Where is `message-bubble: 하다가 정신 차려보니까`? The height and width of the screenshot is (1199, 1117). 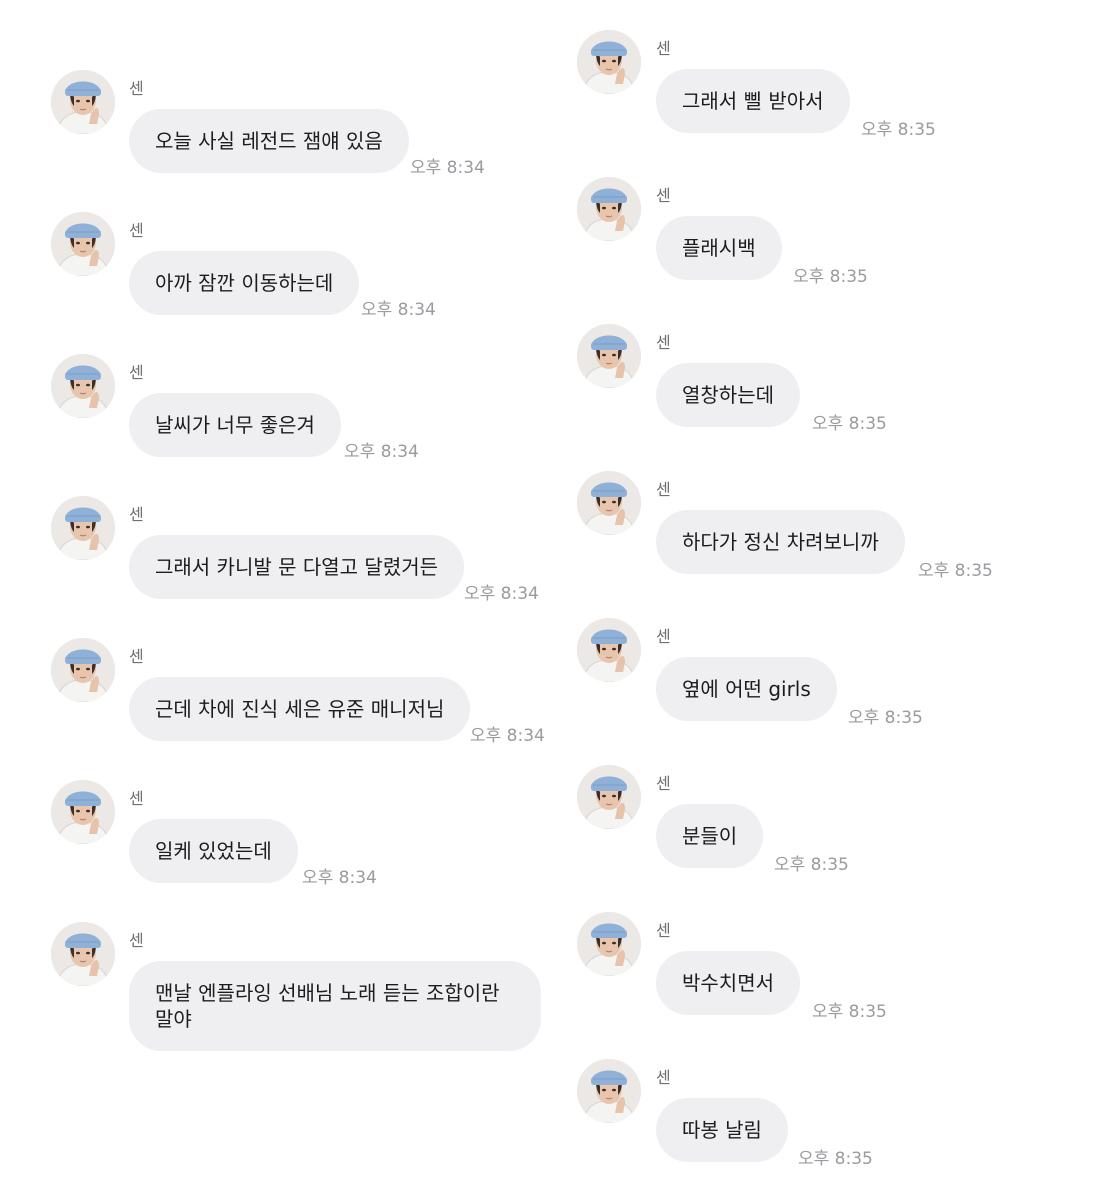 message-bubble: 하다가 정신 차려보니까 is located at coordinates (780, 542).